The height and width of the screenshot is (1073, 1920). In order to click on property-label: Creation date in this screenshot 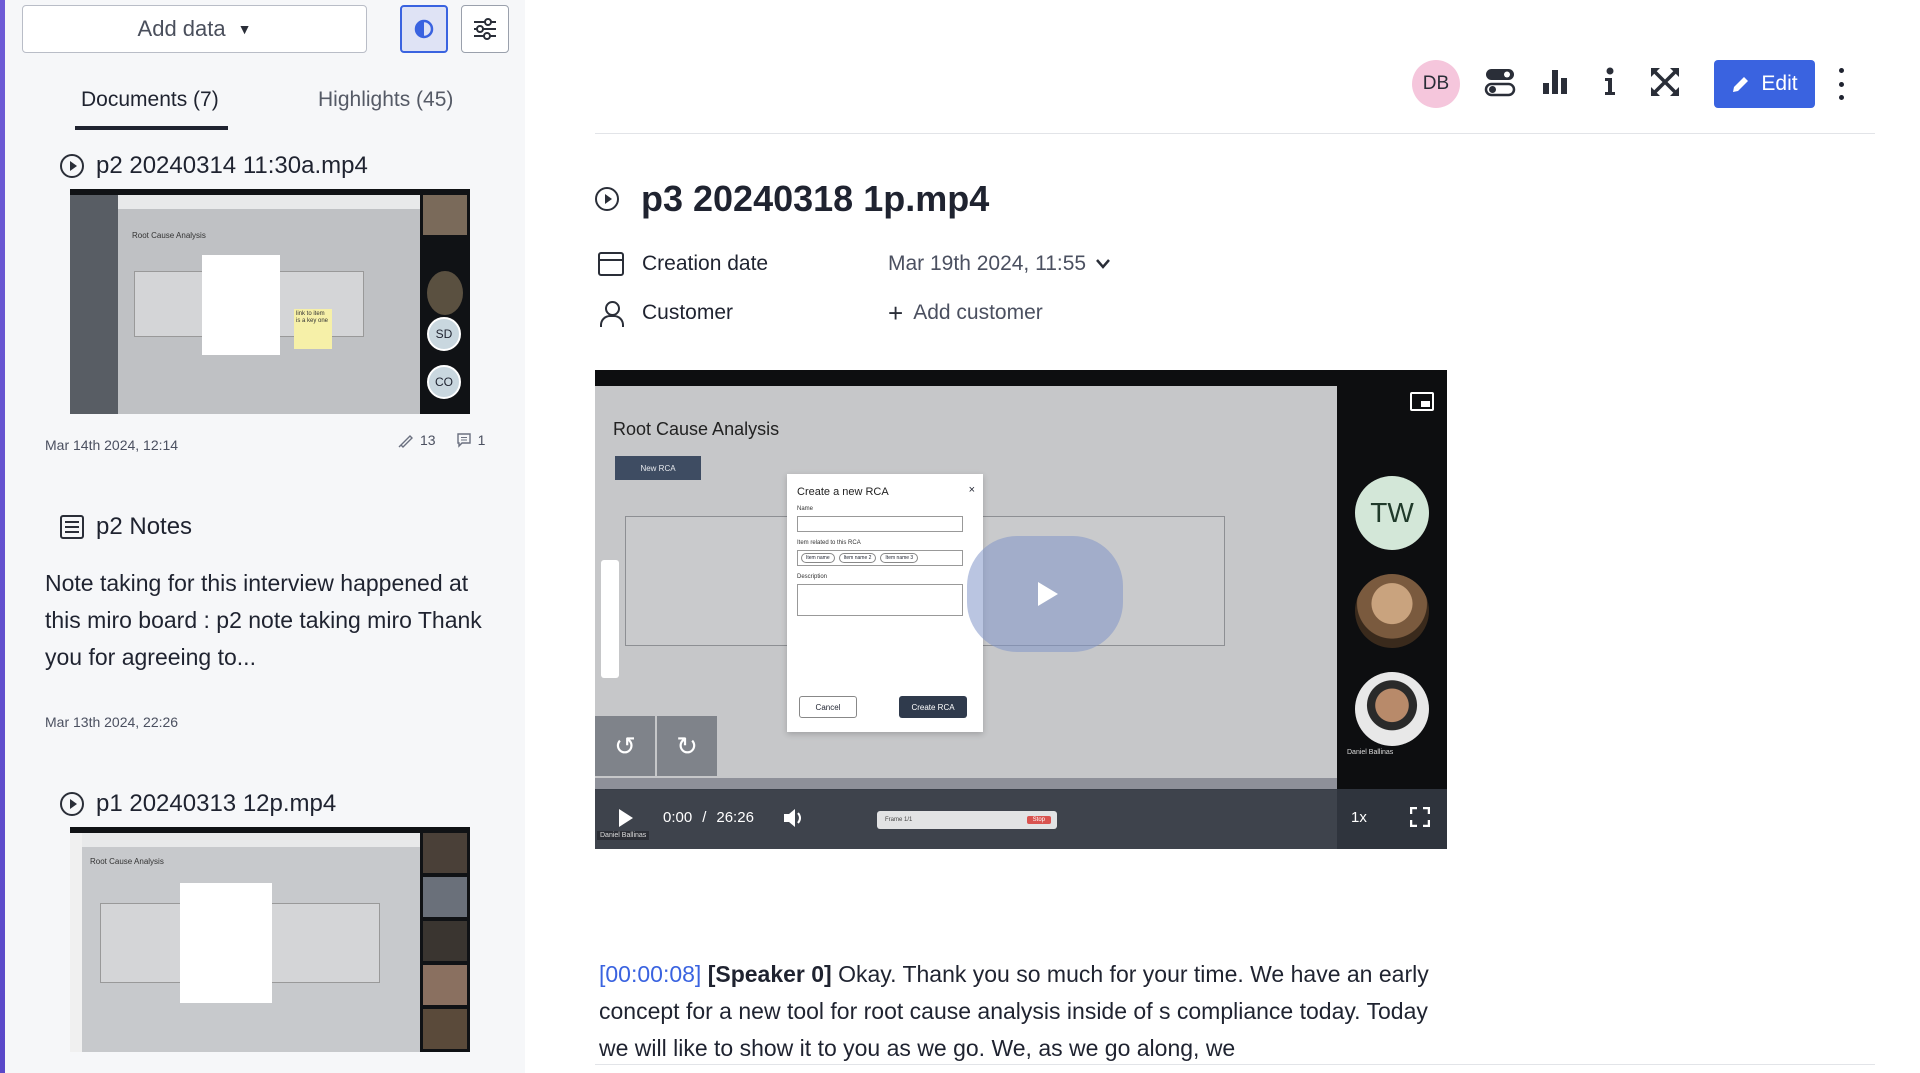, I will do `click(743, 264)`.